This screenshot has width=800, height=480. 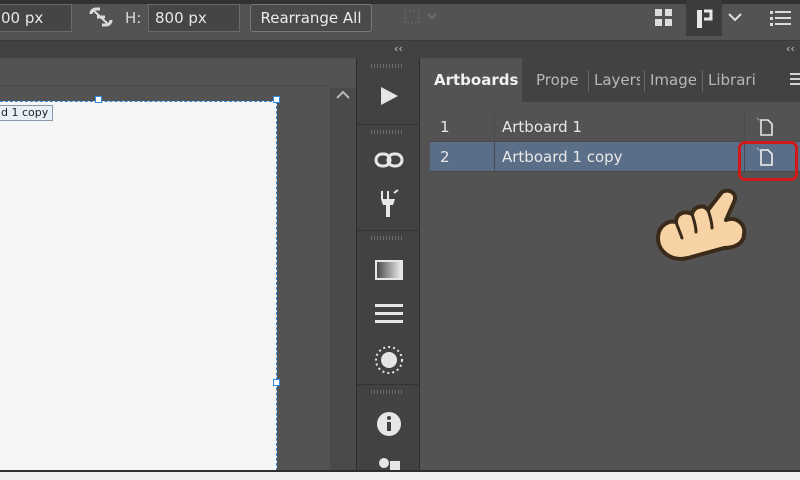 I want to click on width-field: 00 px, so click(x=36, y=18).